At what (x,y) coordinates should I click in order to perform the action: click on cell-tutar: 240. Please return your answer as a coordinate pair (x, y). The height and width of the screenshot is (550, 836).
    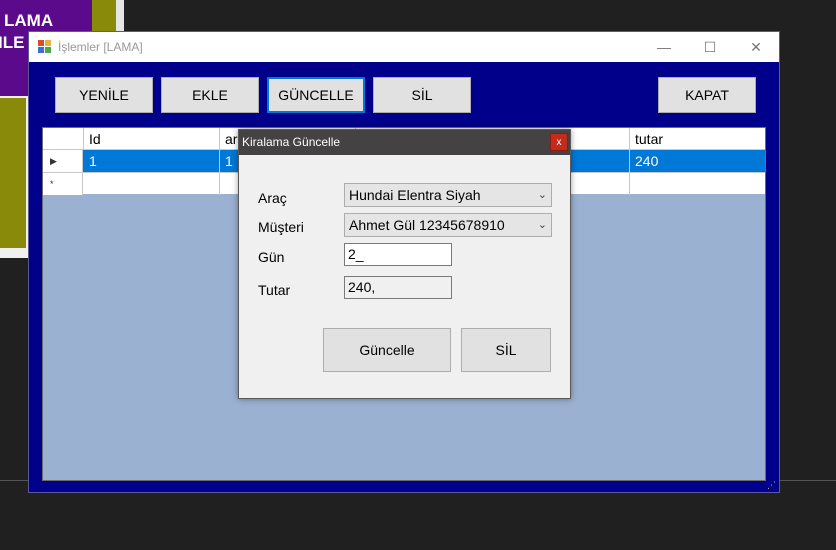
    Looking at the image, I should click on (698, 161).